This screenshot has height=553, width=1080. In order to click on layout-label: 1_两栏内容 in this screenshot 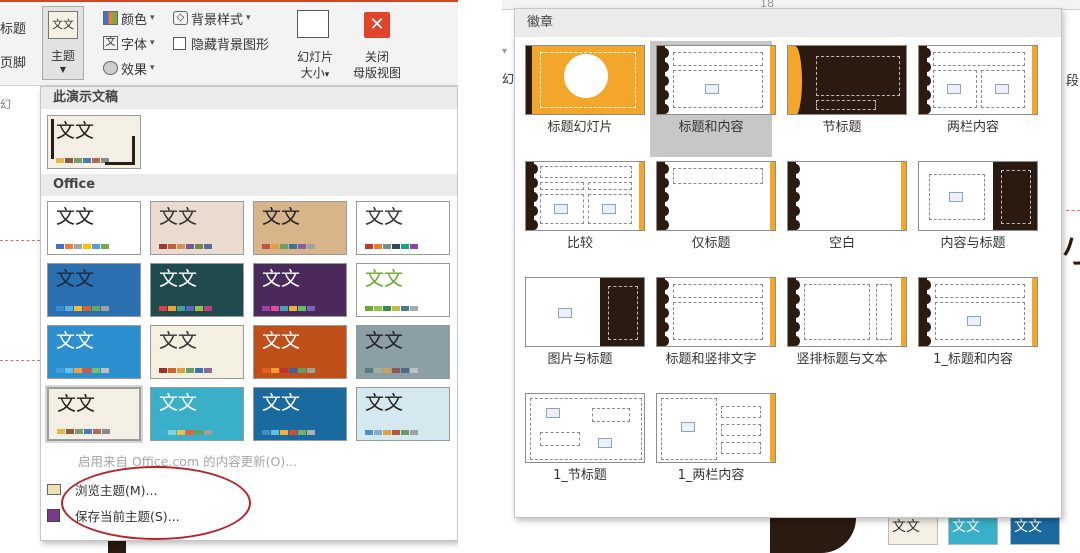, I will do `click(711, 475)`.